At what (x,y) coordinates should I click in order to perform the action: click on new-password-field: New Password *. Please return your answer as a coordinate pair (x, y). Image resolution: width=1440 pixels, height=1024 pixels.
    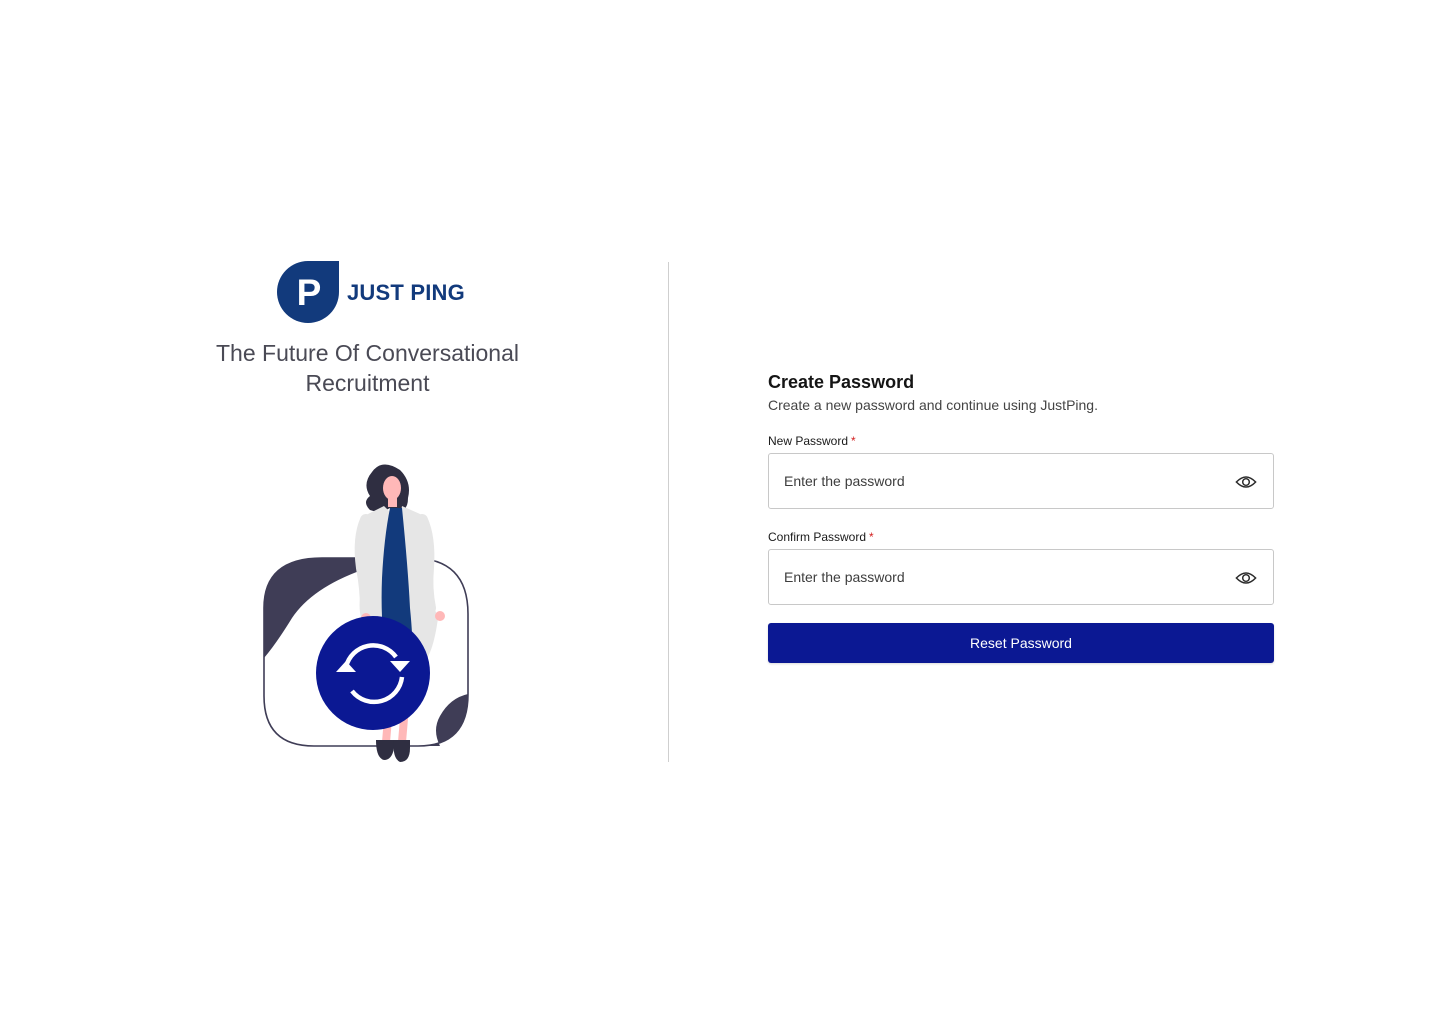
    Looking at the image, I should click on (1021, 471).